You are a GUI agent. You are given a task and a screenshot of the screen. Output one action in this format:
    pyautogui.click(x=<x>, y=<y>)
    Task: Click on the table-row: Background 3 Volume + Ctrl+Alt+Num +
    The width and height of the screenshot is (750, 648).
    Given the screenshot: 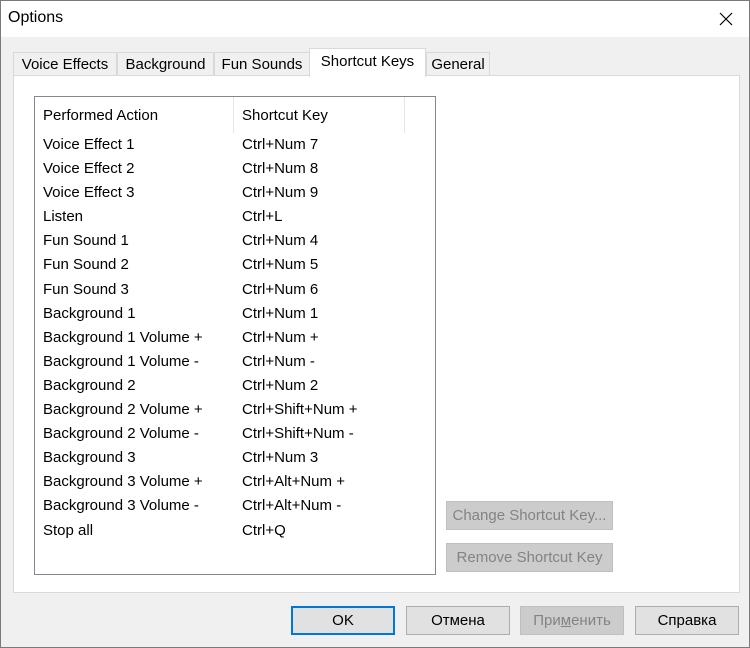 What is the action you would take?
    pyautogui.click(x=235, y=483)
    